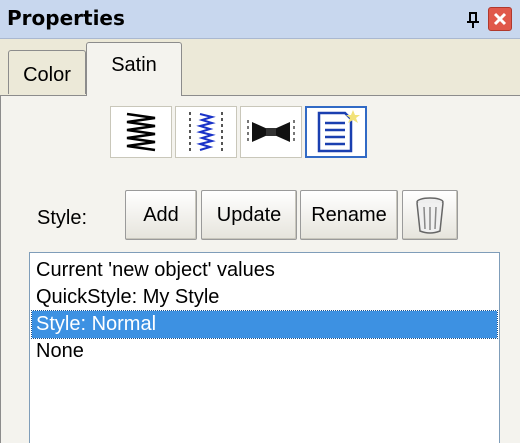 The image size is (520, 443). I want to click on zigzag-satin-icon, so click(141, 132).